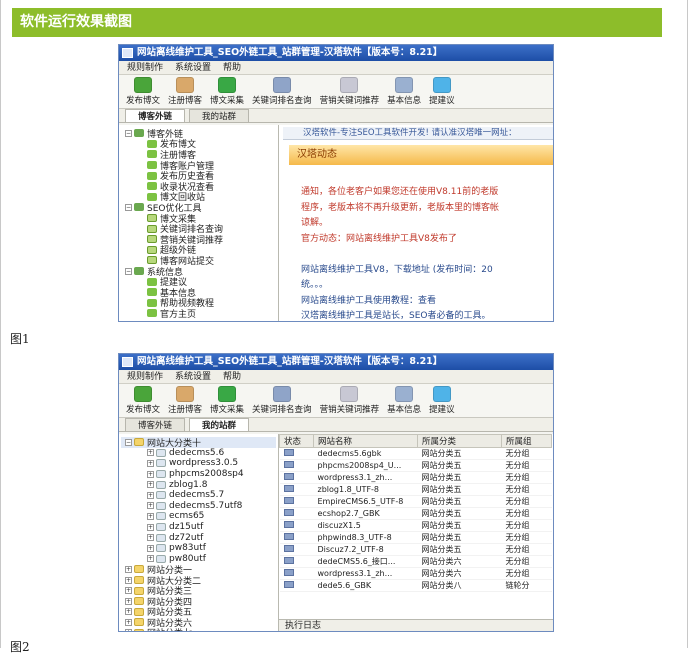  I want to click on tree-node: + pw83utf, so click(198, 548).